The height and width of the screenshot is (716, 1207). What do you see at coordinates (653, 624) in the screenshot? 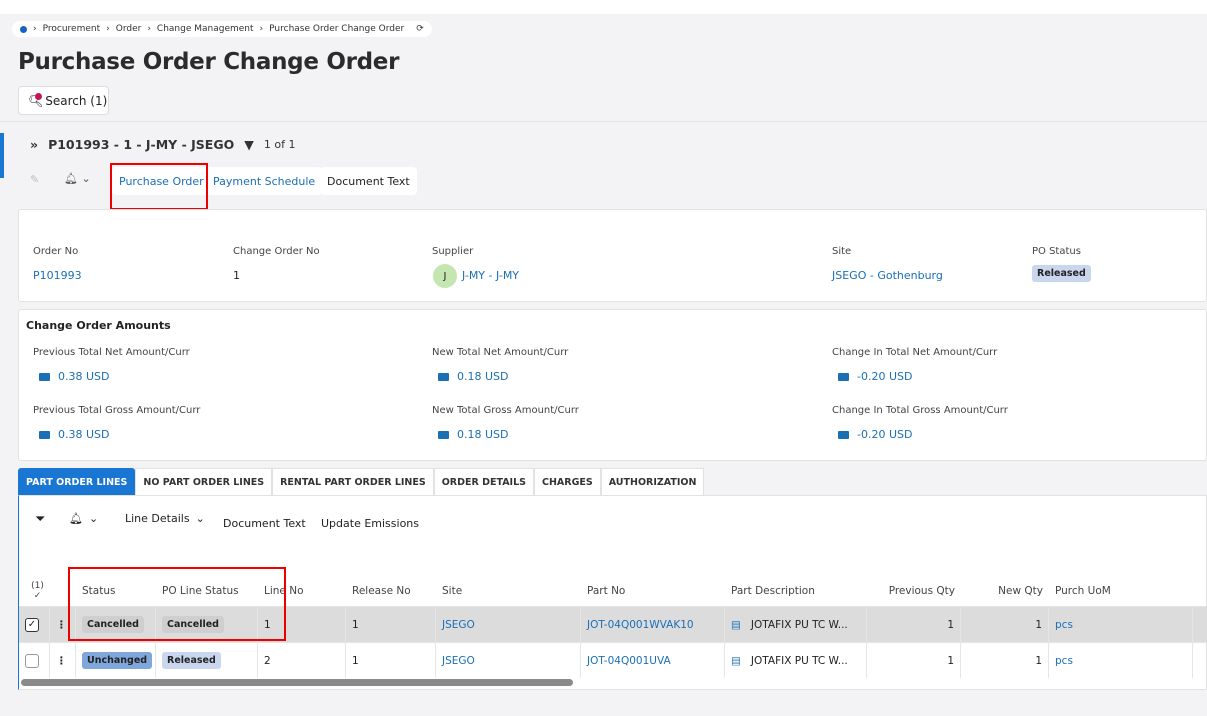
I see `part-no-link: JOT-04Q001WVAK10` at bounding box center [653, 624].